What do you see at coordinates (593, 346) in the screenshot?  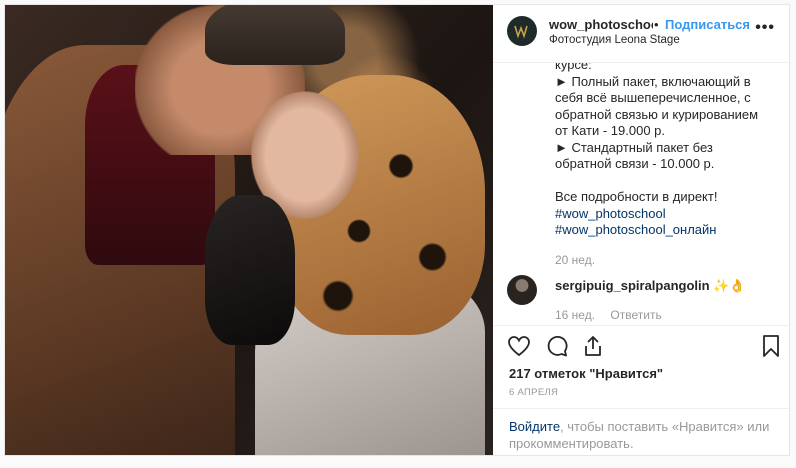 I see `share-icon` at bounding box center [593, 346].